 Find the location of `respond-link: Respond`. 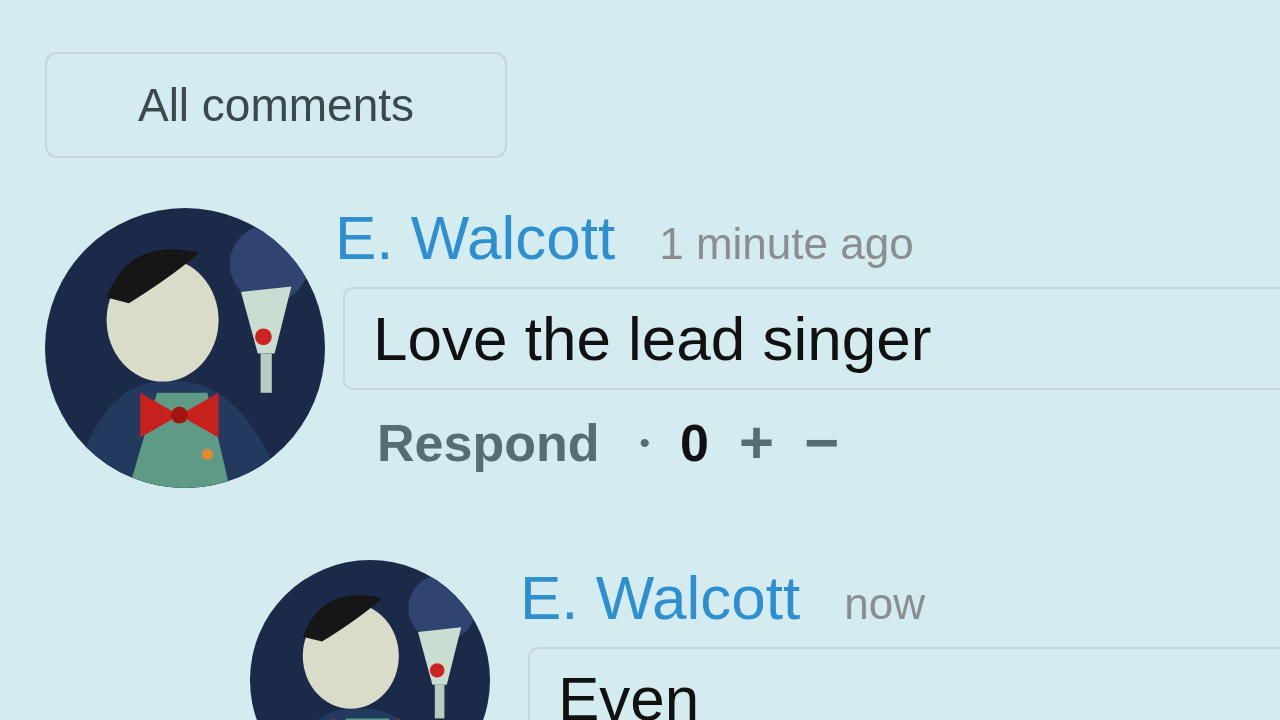

respond-link: Respond is located at coordinates (488, 442).